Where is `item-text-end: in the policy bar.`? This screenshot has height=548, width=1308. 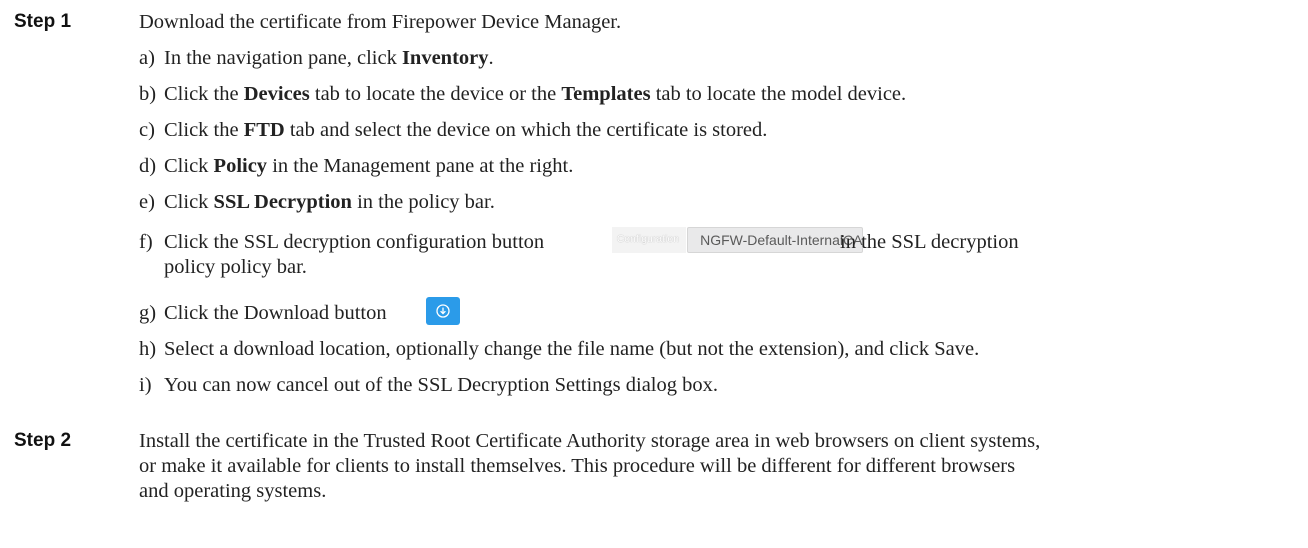 item-text-end: in the policy bar. is located at coordinates (423, 202).